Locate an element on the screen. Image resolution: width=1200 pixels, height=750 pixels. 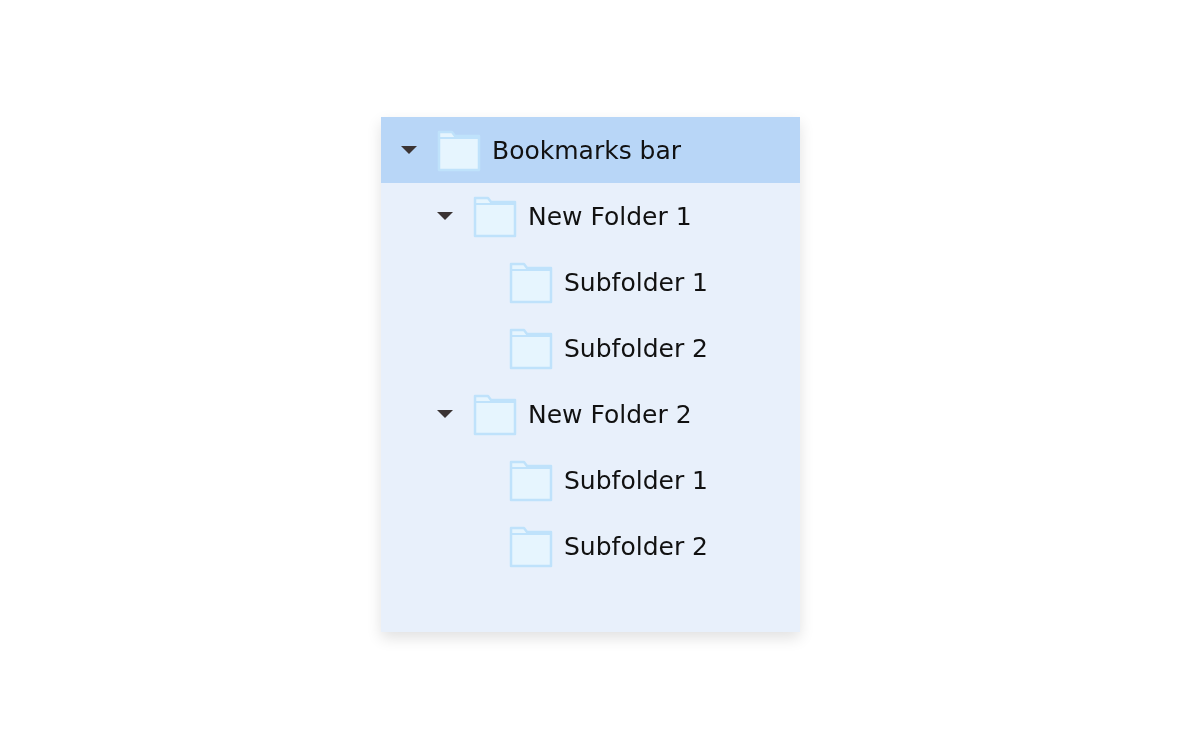
tree-item: New Folder 1 is located at coordinates (590, 216).